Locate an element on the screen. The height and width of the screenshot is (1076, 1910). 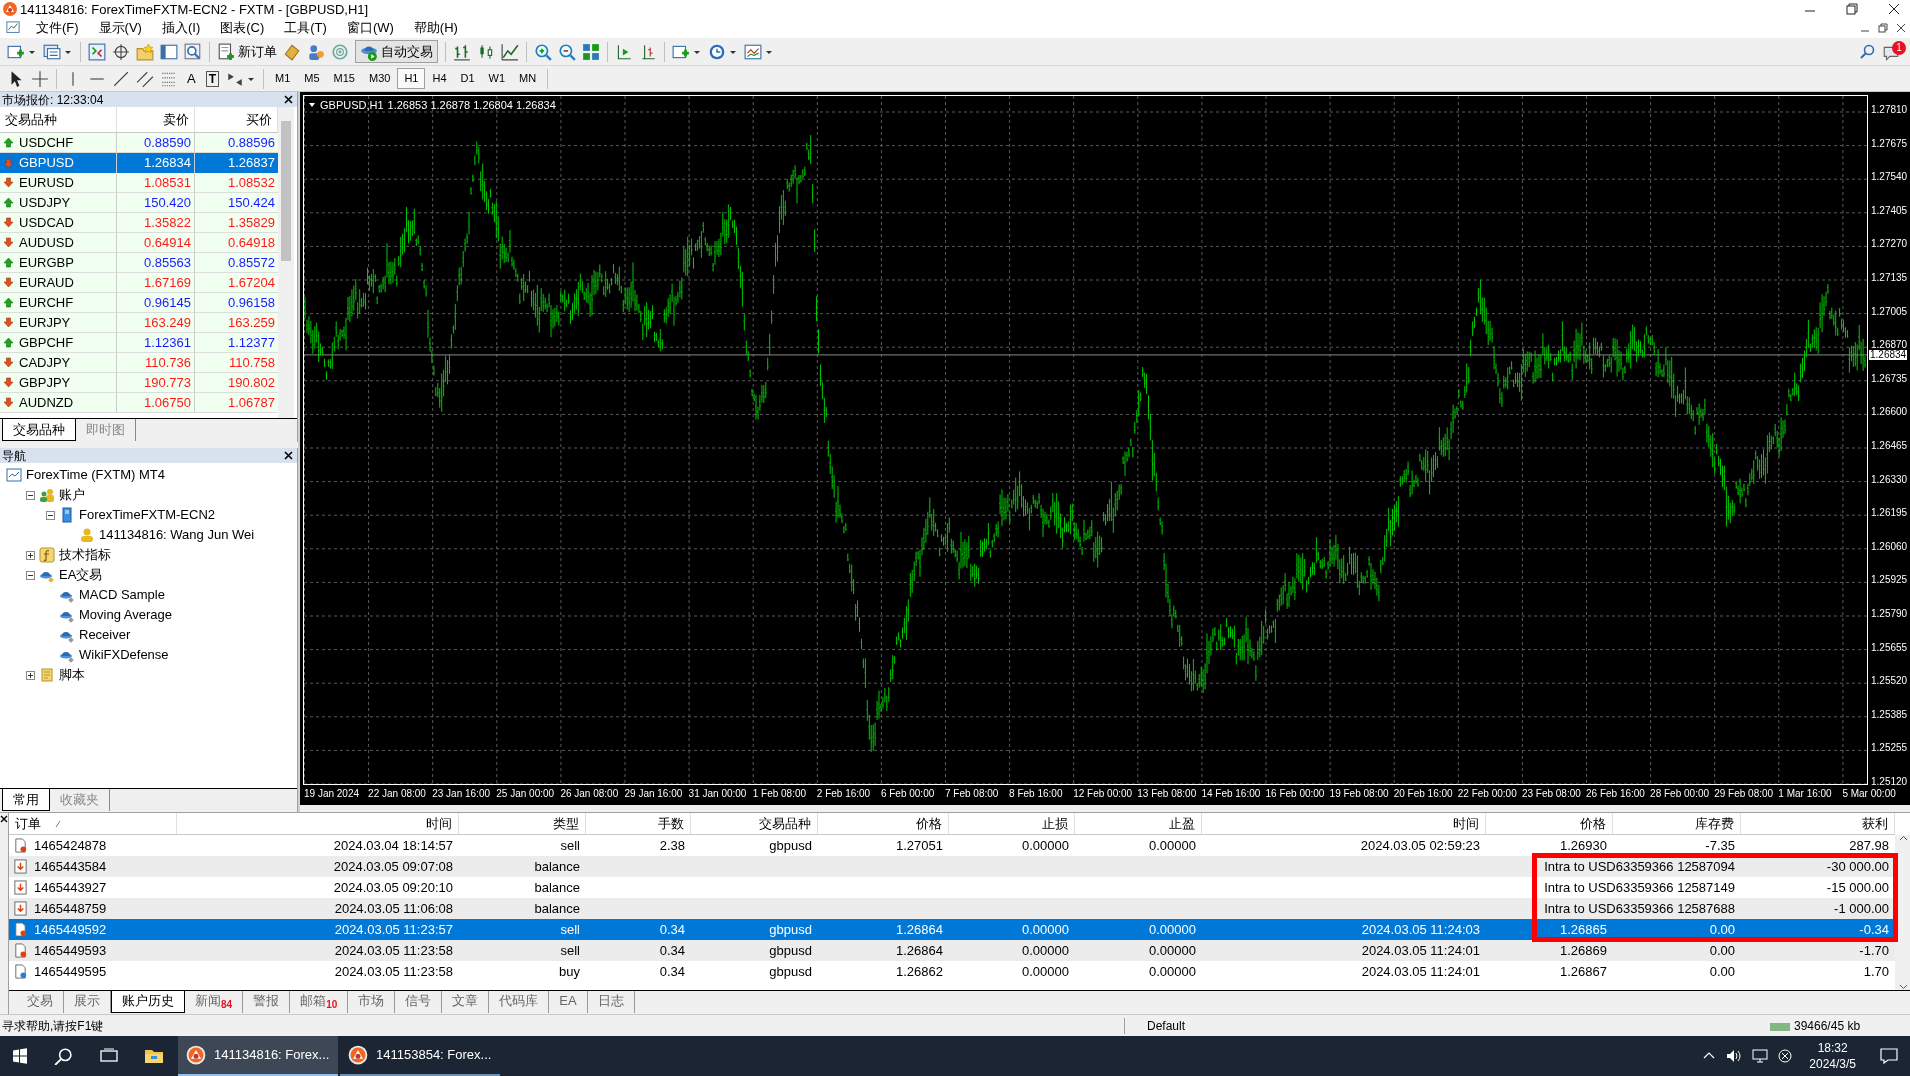
template-icon is located at coordinates (753, 51).